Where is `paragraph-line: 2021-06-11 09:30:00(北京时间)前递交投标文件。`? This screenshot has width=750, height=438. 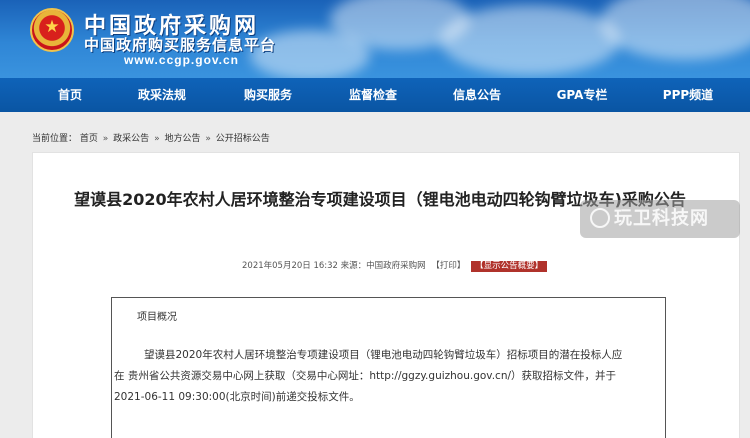 paragraph-line: 2021-06-11 09:30:00(北京时间)前递交投标文件。 is located at coordinates (237, 397).